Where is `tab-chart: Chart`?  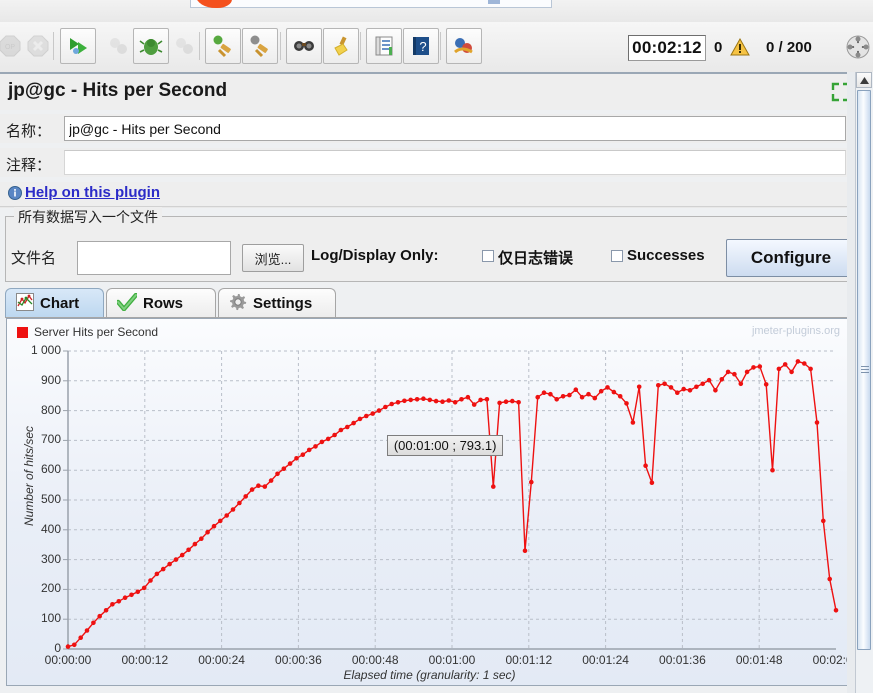
tab-chart: Chart is located at coordinates (54, 303).